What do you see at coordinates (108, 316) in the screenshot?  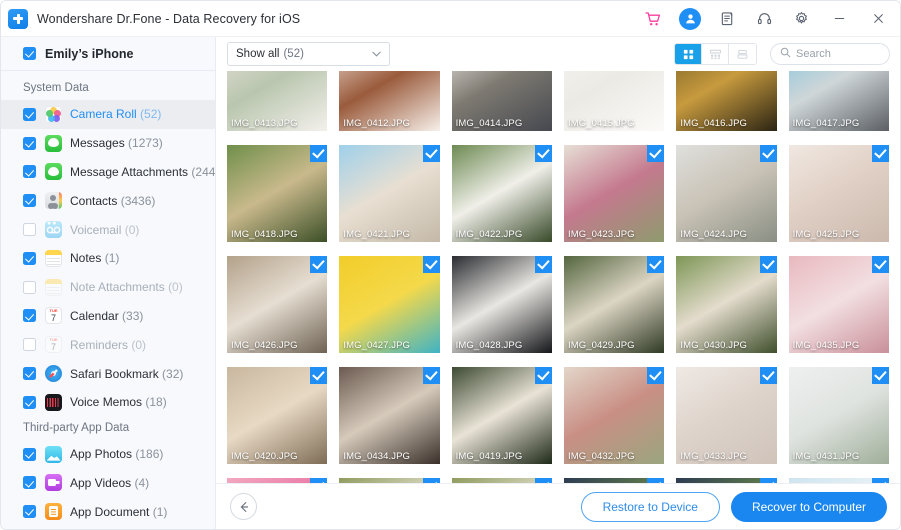 I see `sidebar-item-calendar: TUE 7 Calendar (33)` at bounding box center [108, 316].